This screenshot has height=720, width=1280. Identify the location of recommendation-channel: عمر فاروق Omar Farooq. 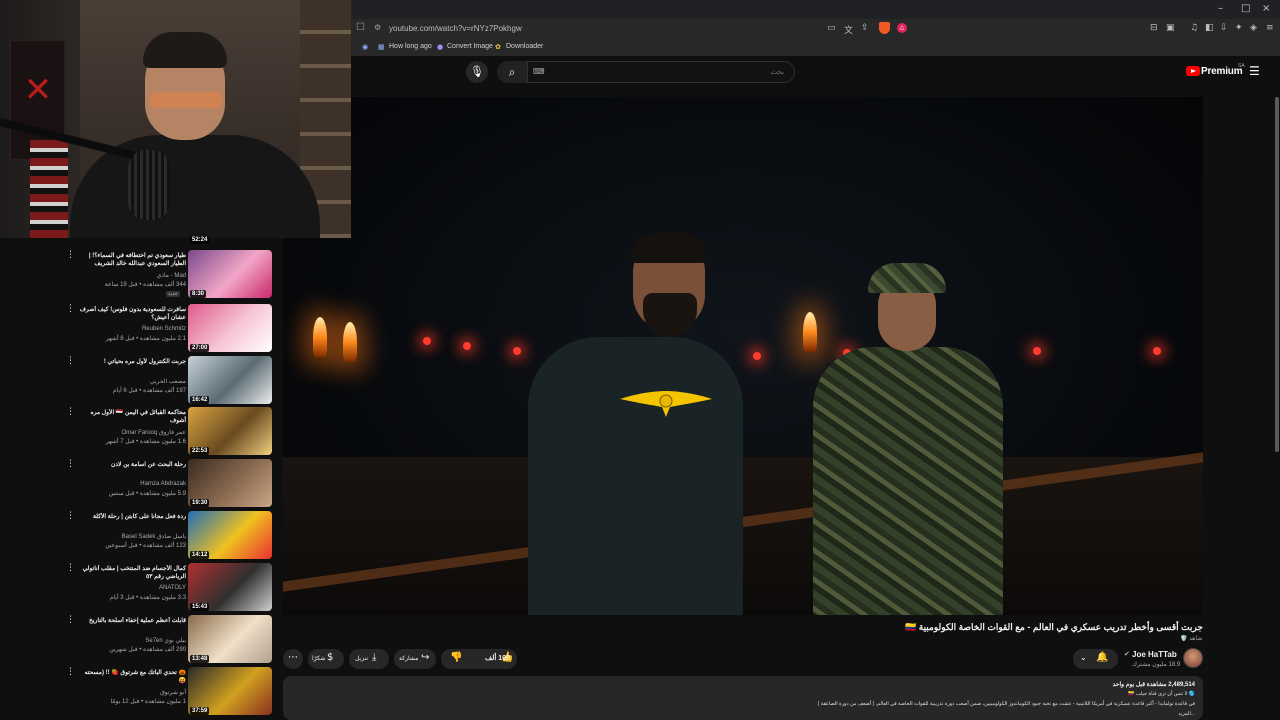
(131, 432).